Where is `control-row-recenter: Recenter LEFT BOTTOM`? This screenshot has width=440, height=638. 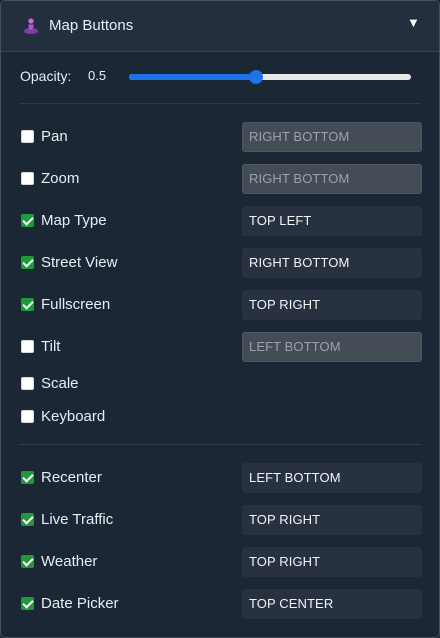
control-row-recenter: Recenter LEFT BOTTOM is located at coordinates (221, 478).